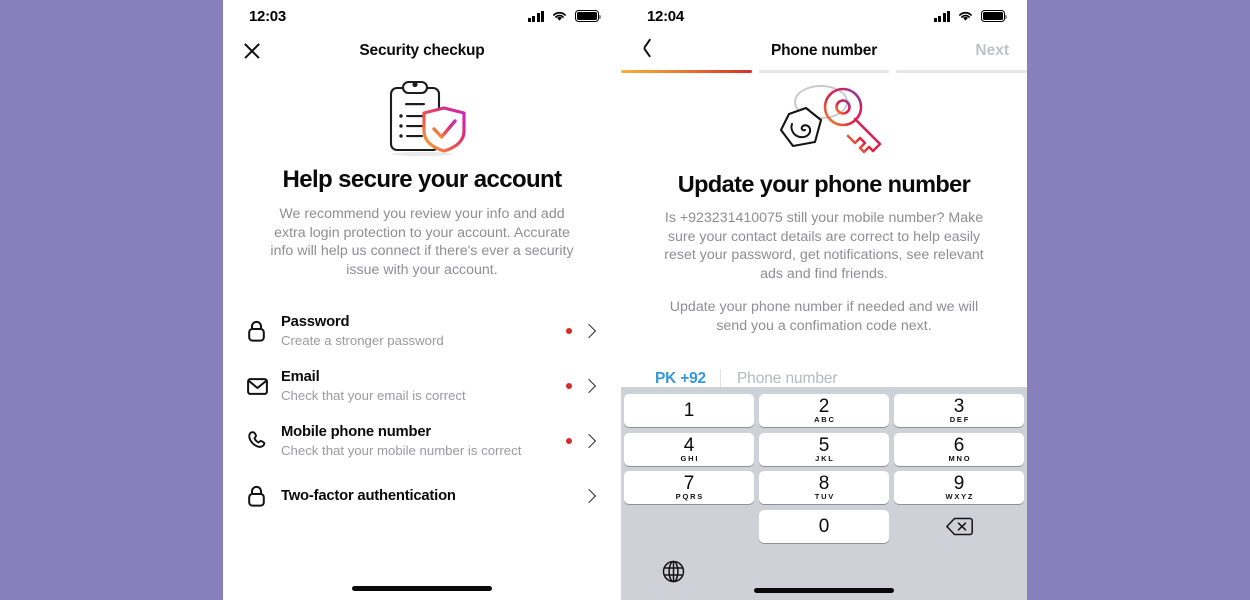 This screenshot has height=600, width=1250. I want to click on close-icon, so click(252, 51).